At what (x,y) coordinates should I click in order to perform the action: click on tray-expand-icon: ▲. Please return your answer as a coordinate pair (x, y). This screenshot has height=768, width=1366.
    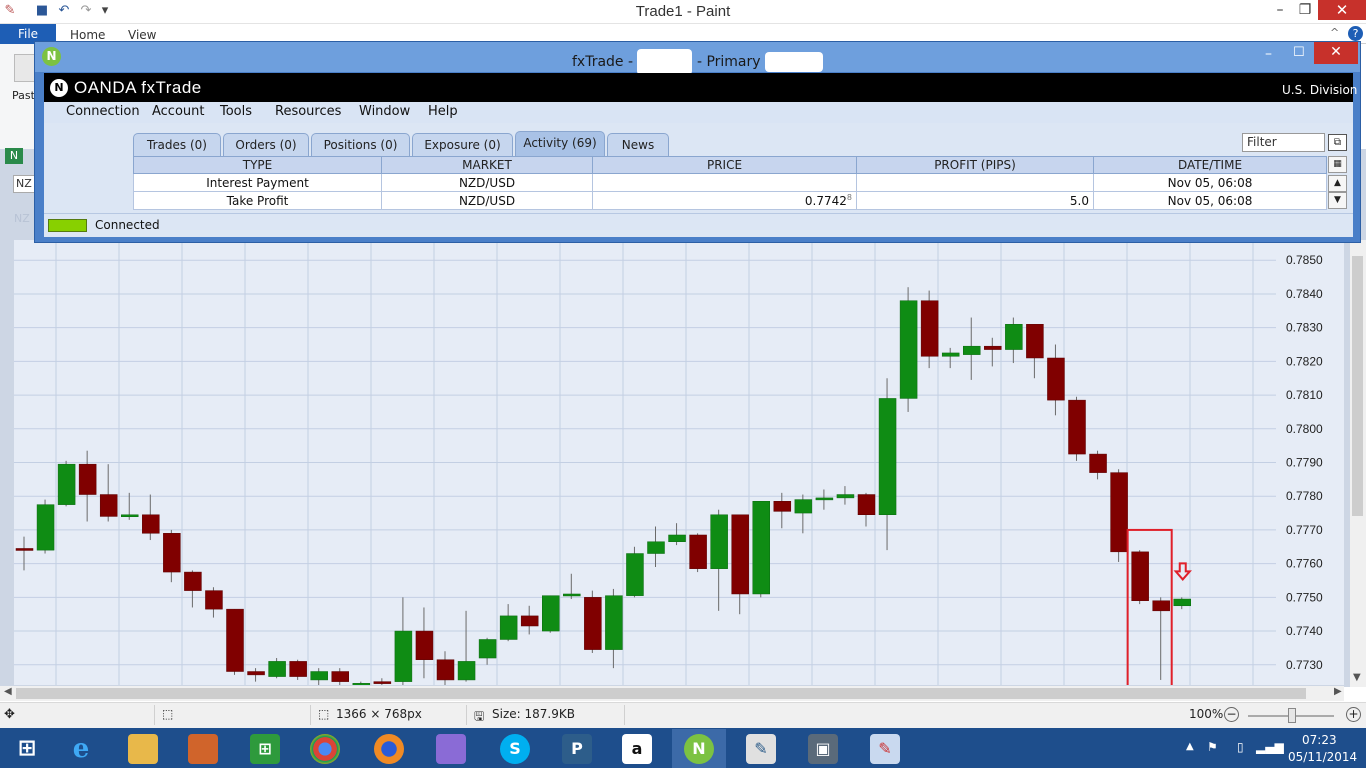
    Looking at the image, I should click on (1190, 746).